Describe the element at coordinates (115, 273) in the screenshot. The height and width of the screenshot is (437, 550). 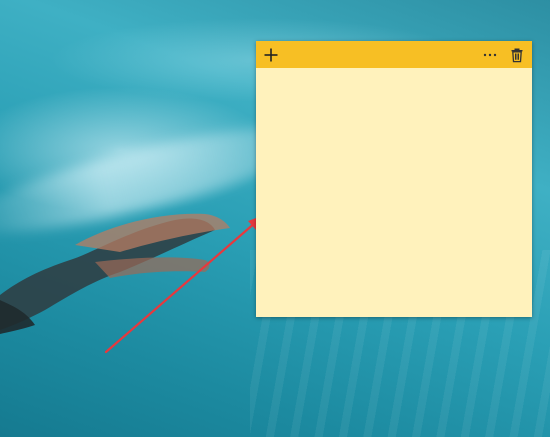
I see `diver-figure` at that location.